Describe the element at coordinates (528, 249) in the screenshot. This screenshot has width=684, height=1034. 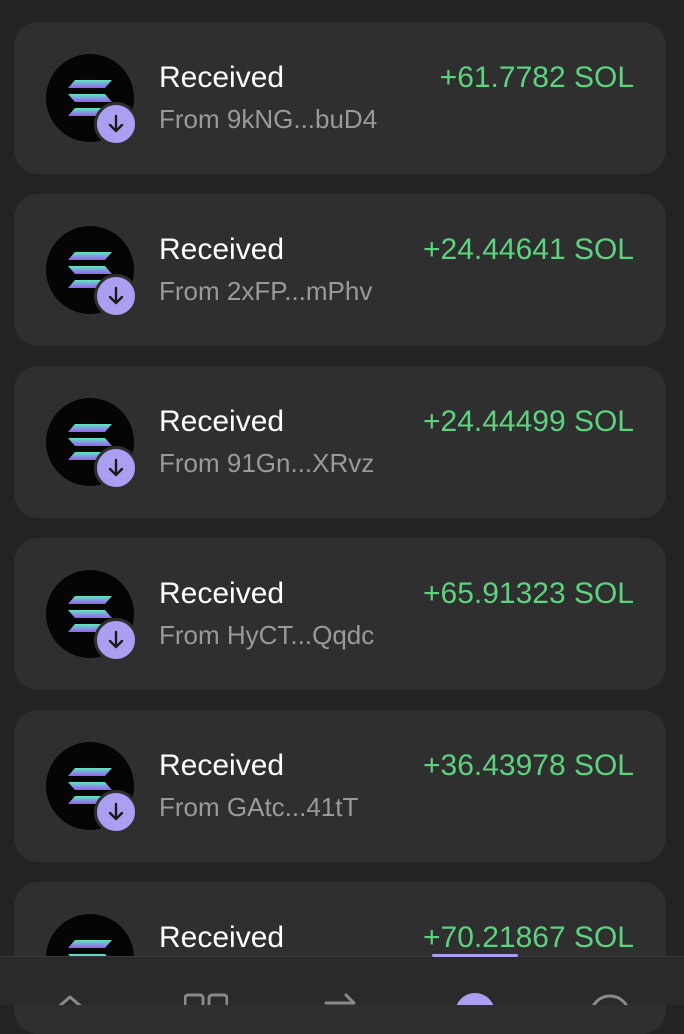
I see `transaction-amount: +24.44641 SOL` at that location.